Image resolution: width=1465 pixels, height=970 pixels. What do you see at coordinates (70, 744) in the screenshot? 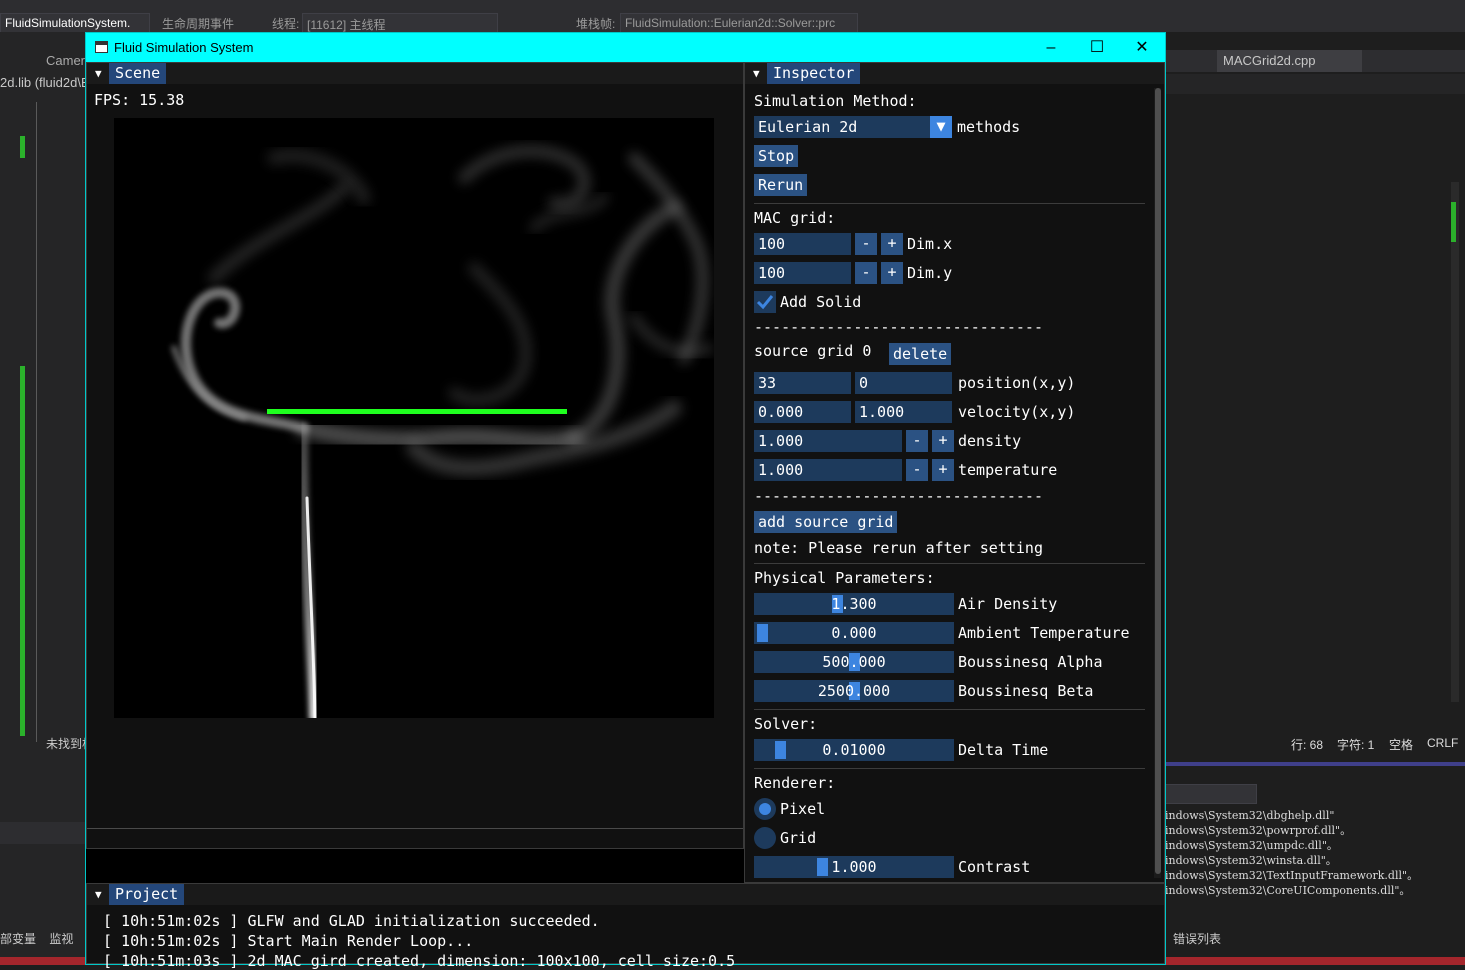
I see `ide-left-status: 未找到相` at bounding box center [70, 744].